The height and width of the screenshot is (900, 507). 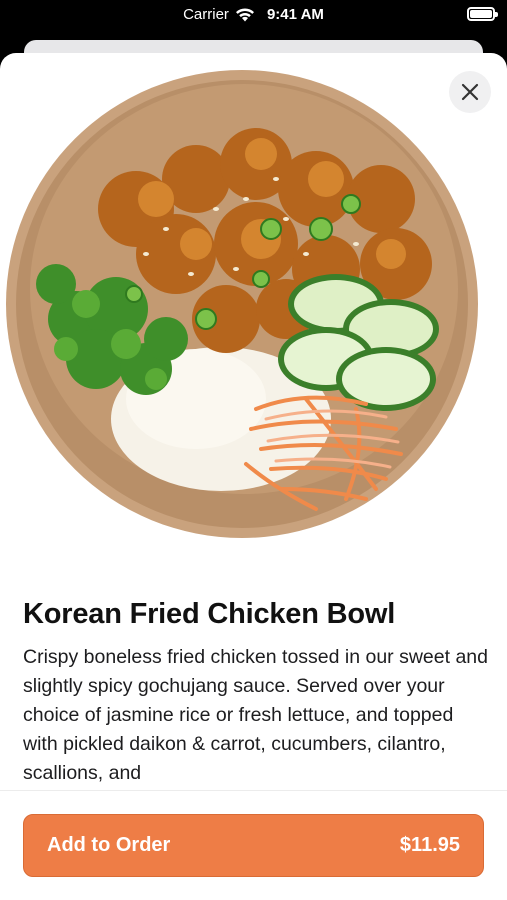 I want to click on status-center: Carrier 9:41 AM, so click(x=253, y=14).